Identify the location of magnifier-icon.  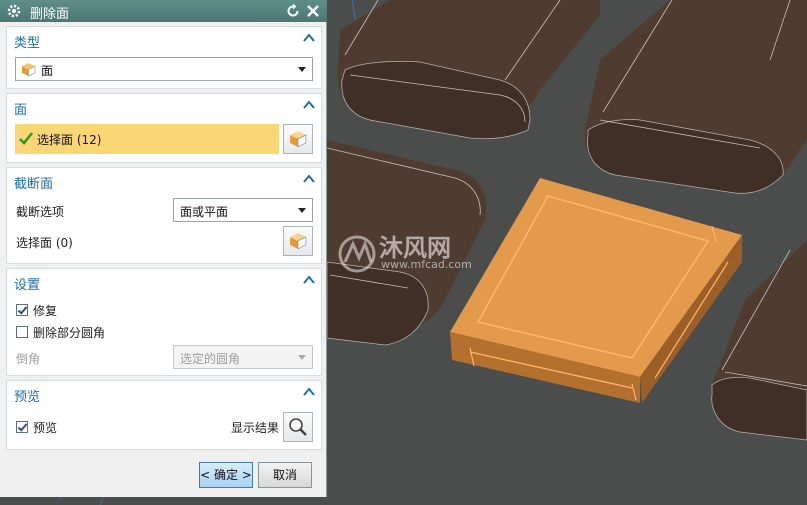
(298, 427).